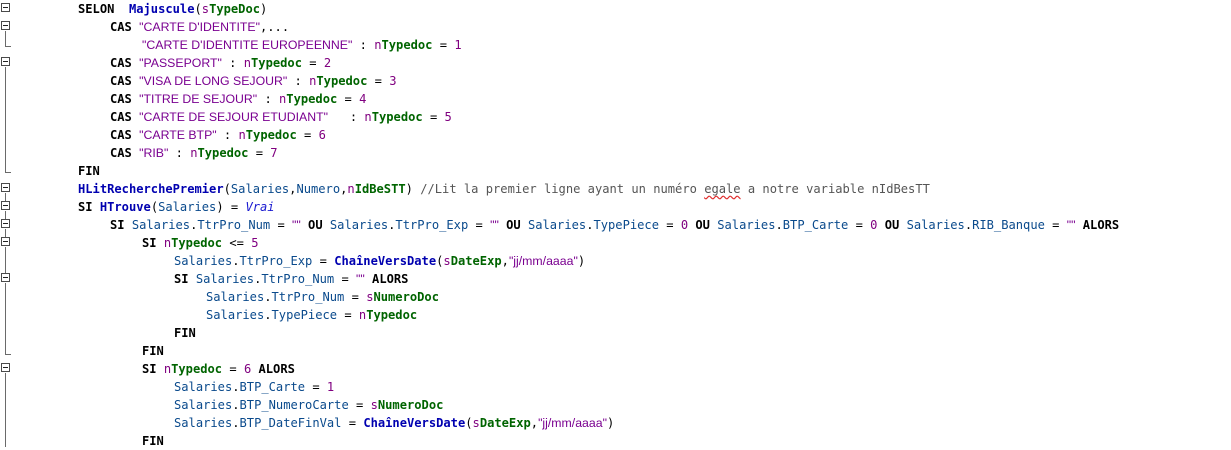 This screenshot has width=1231, height=450. Describe the element at coordinates (260, 207) in the screenshot. I see `boolean-literal: Vrai` at that location.